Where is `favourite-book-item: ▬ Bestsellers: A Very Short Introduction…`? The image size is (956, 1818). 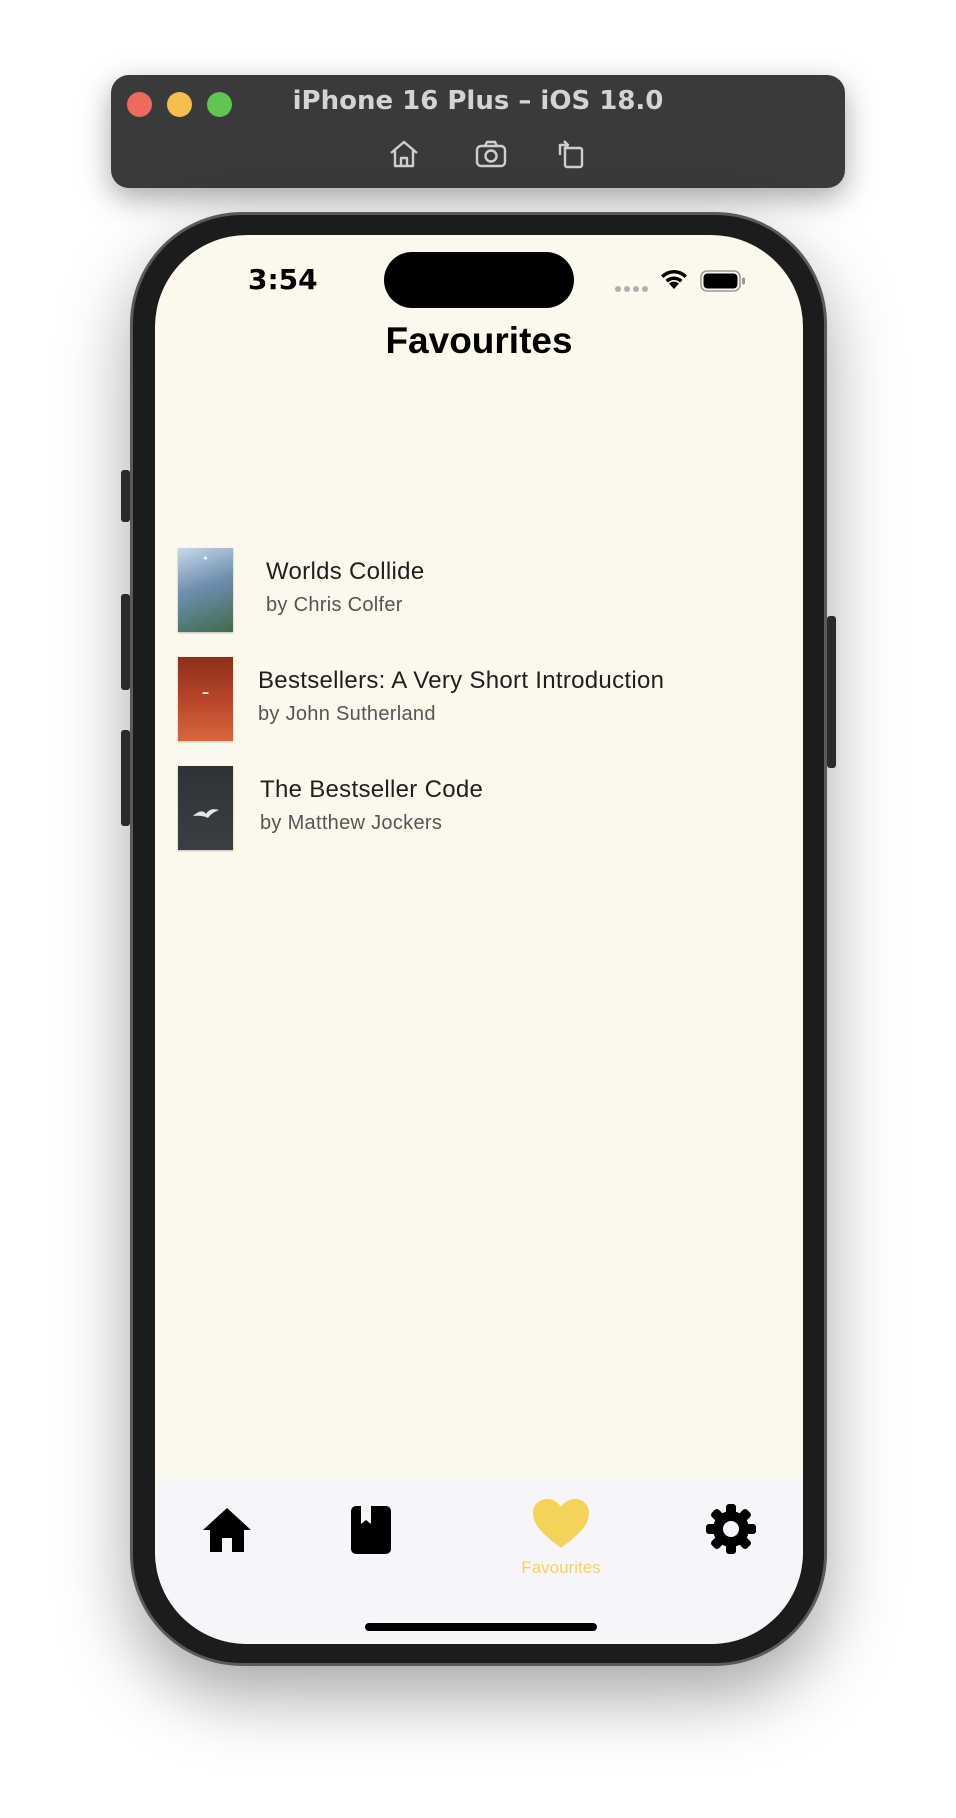
favourite-book-item: ▬ Bestsellers: A Very Short Introduction… is located at coordinates (478, 702).